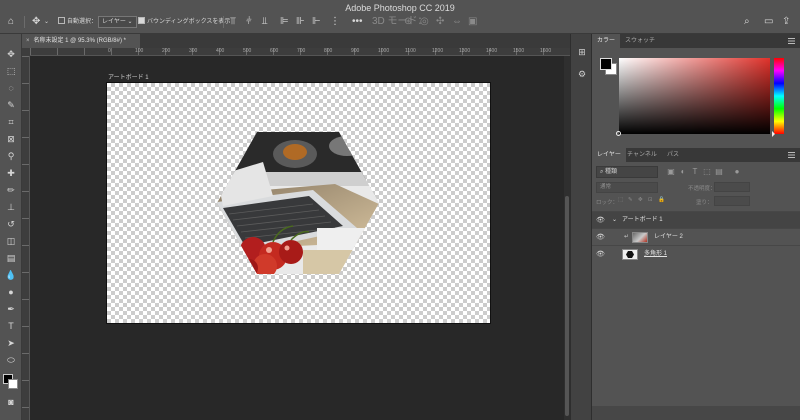  Describe the element at coordinates (11, 22) in the screenshot. I see `home-icon: ⌂` at that location.